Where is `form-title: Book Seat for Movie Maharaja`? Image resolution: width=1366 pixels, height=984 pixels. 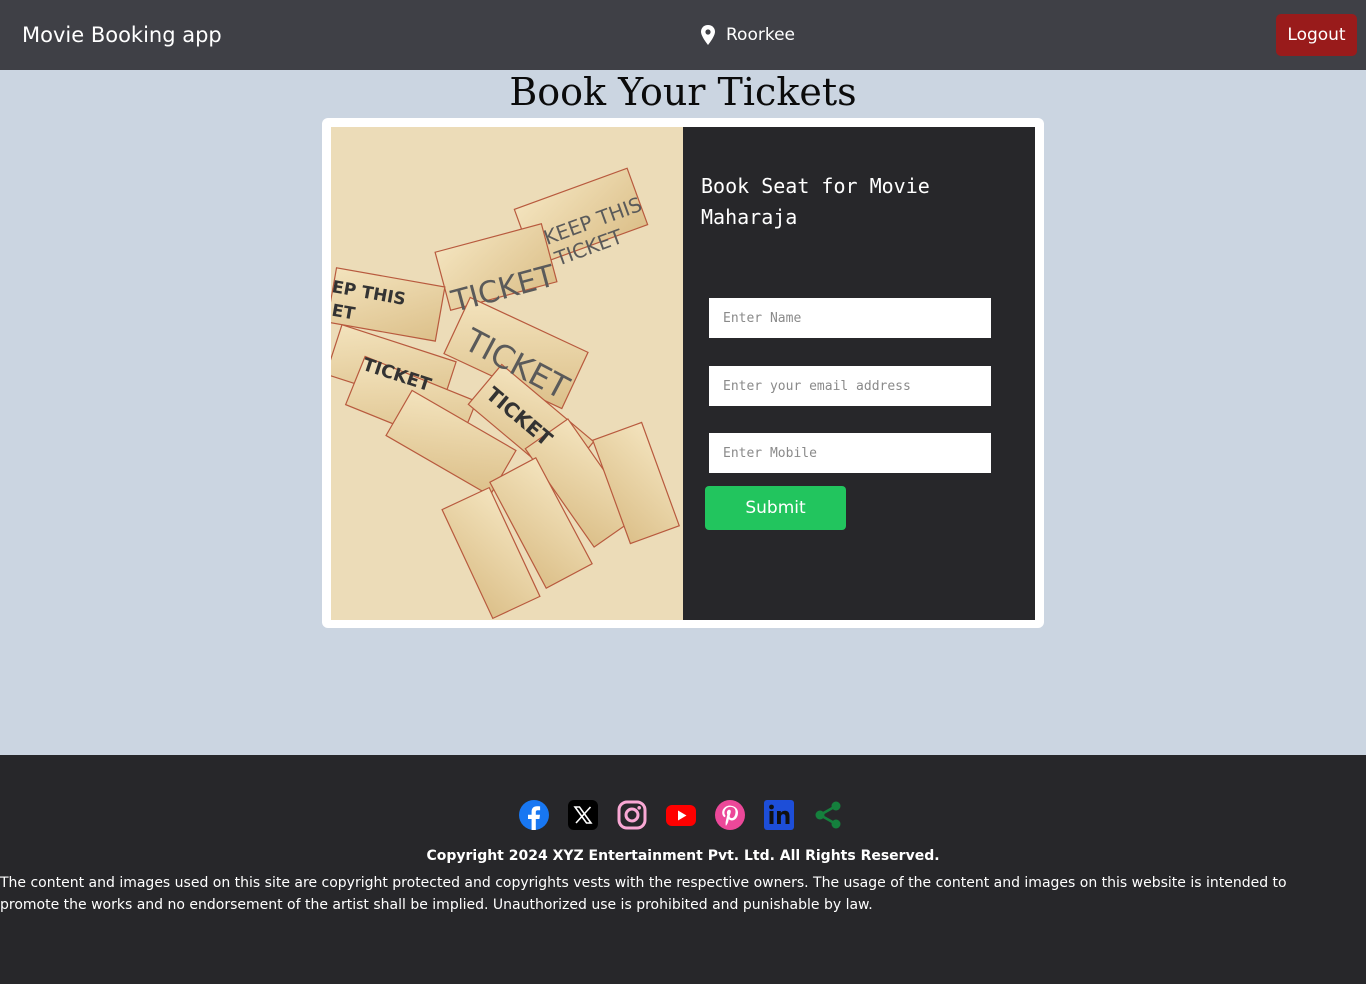
form-title: Book Seat for Movie Maharaja is located at coordinates (851, 202).